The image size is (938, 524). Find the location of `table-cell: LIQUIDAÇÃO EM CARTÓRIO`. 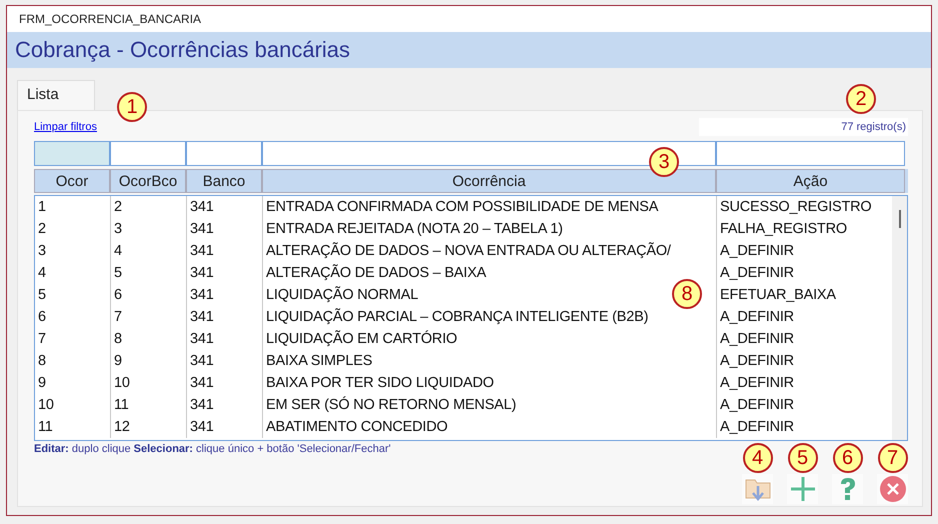

table-cell: LIQUIDAÇÃO EM CARTÓRIO is located at coordinates (490, 339).